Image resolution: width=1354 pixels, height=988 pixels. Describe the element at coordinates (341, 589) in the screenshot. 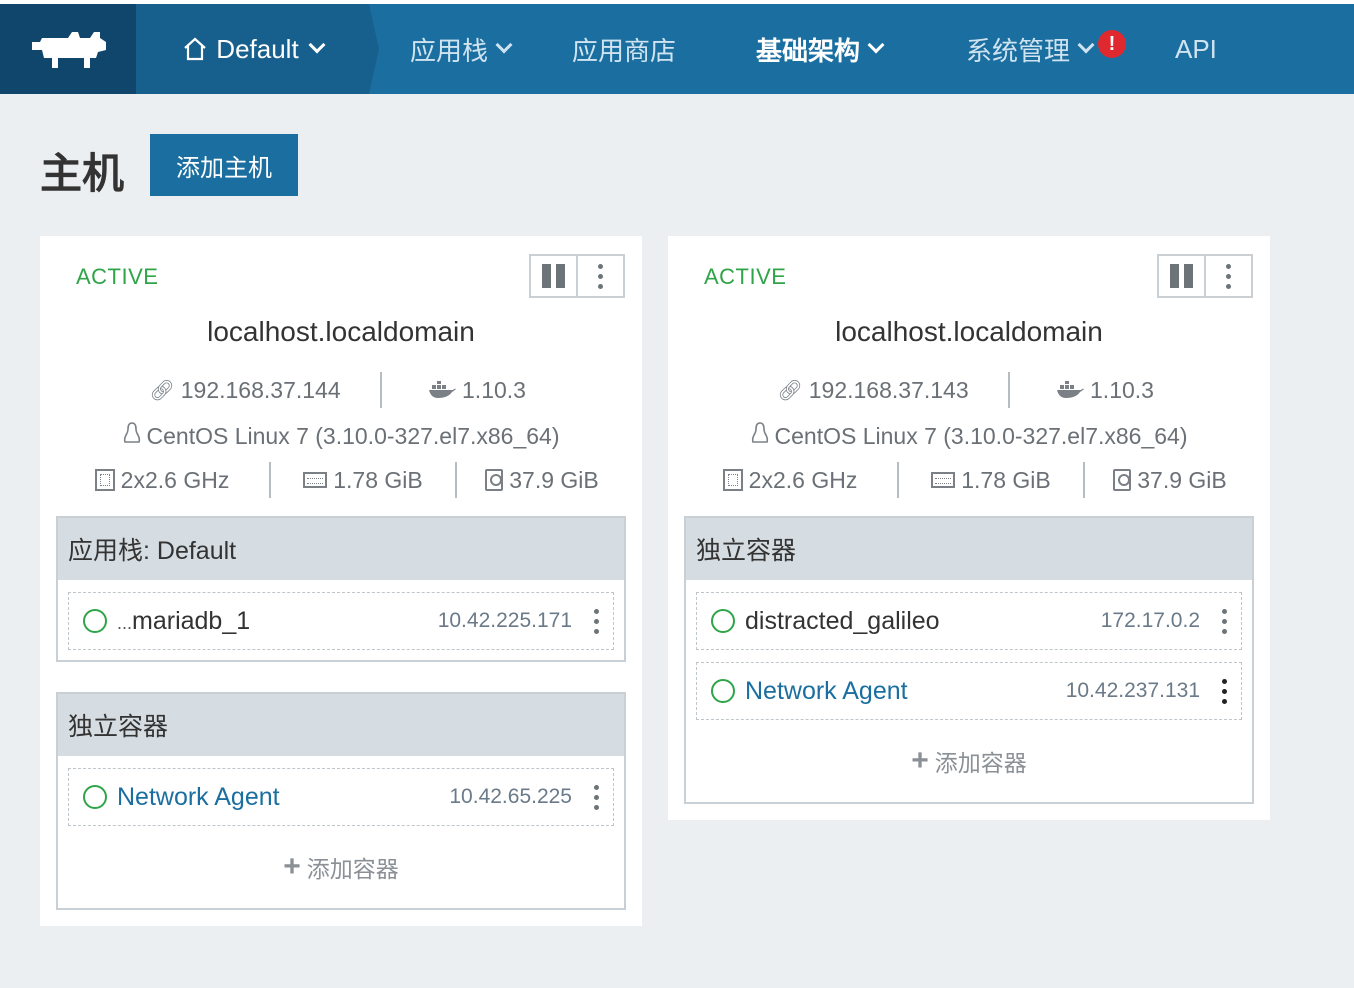

I see `stack-group: 应用栈: Default ...mariadb_1 10.42.225.171` at that location.